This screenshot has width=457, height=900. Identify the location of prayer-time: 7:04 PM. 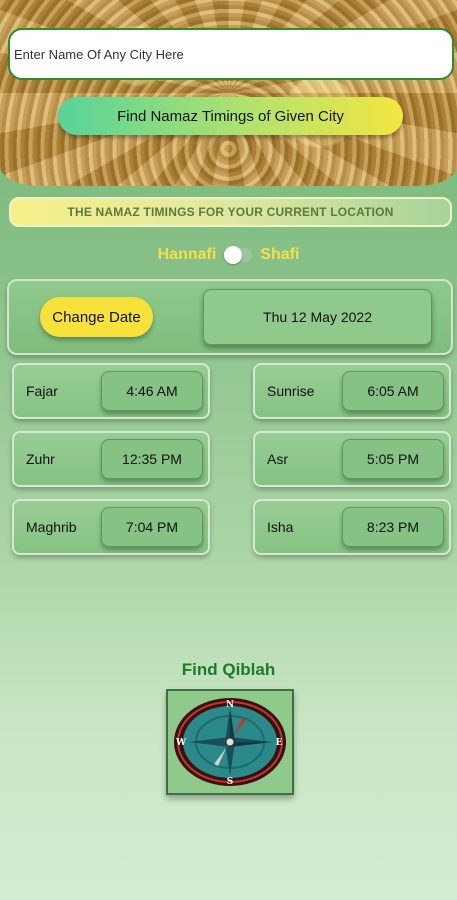
(152, 527).